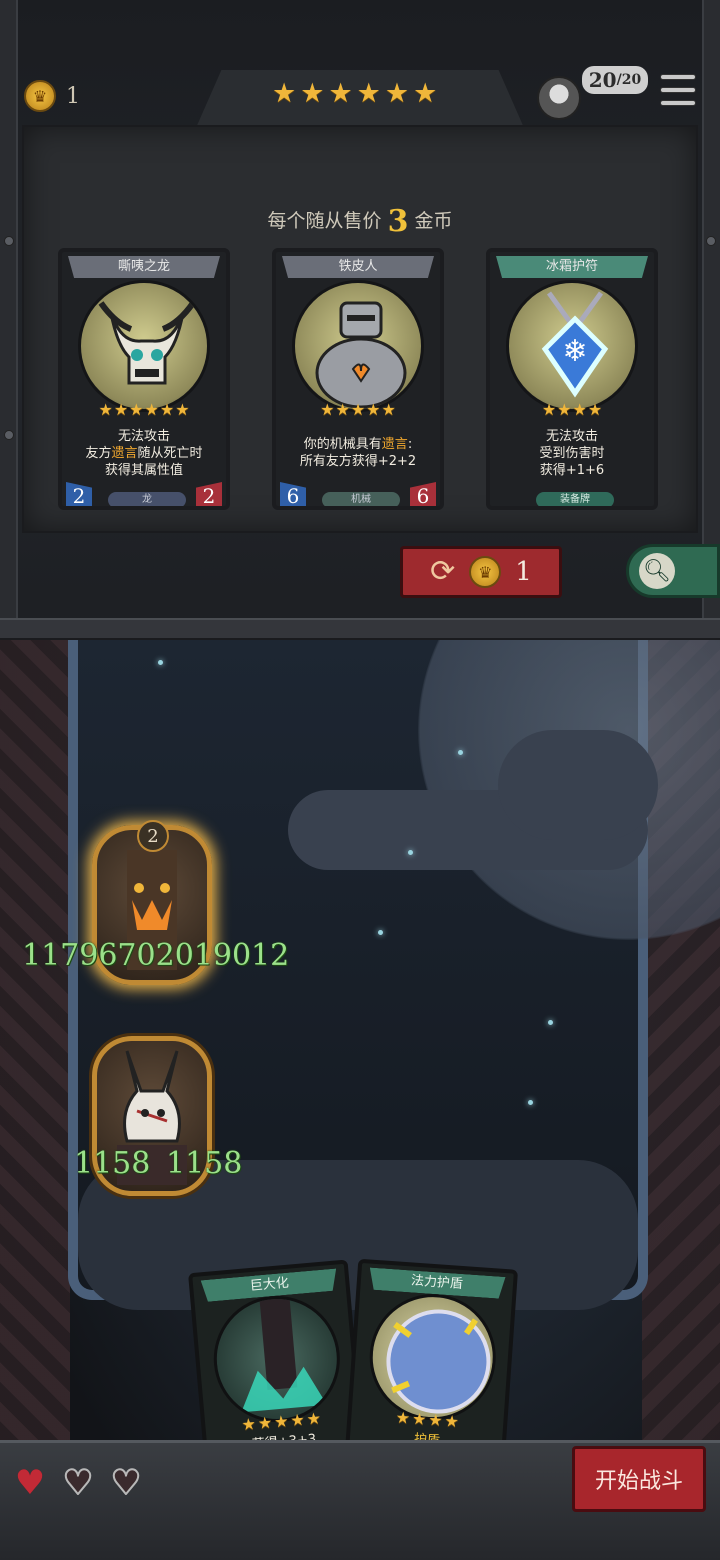 The height and width of the screenshot is (1560, 720). What do you see at coordinates (147, 499) in the screenshot?
I see `tribe-tag: 龙` at bounding box center [147, 499].